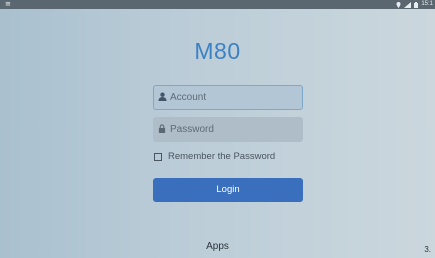 This screenshot has height=258, width=435. Describe the element at coordinates (217, 51) in the screenshot. I see `app-title: M80` at that location.